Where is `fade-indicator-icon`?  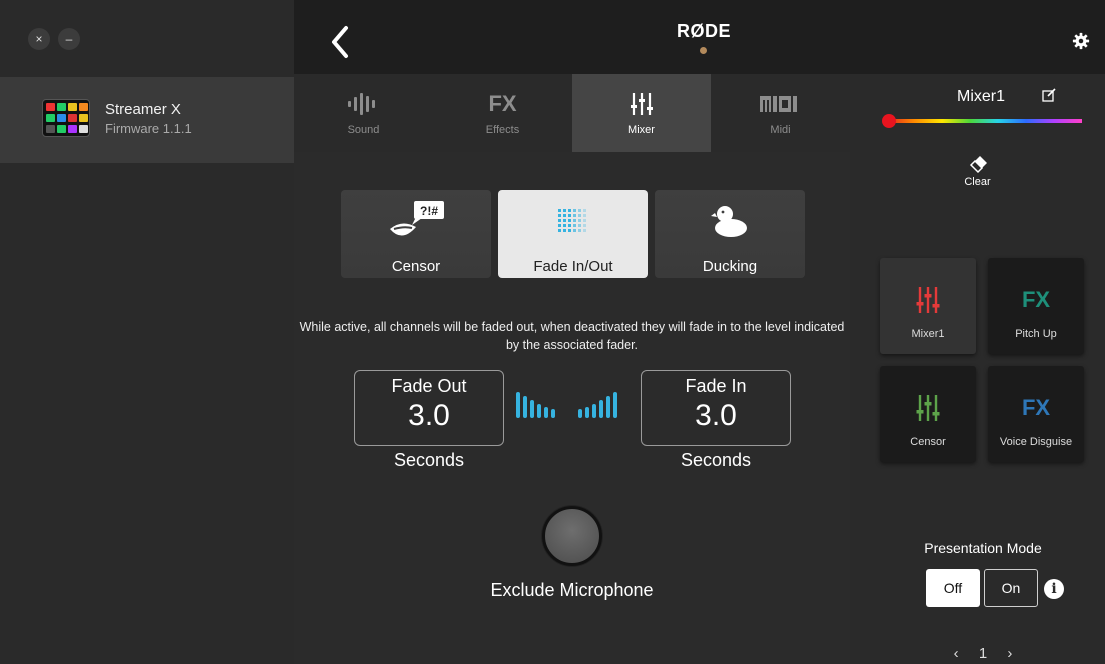
fade-indicator-icon is located at coordinates (572, 405).